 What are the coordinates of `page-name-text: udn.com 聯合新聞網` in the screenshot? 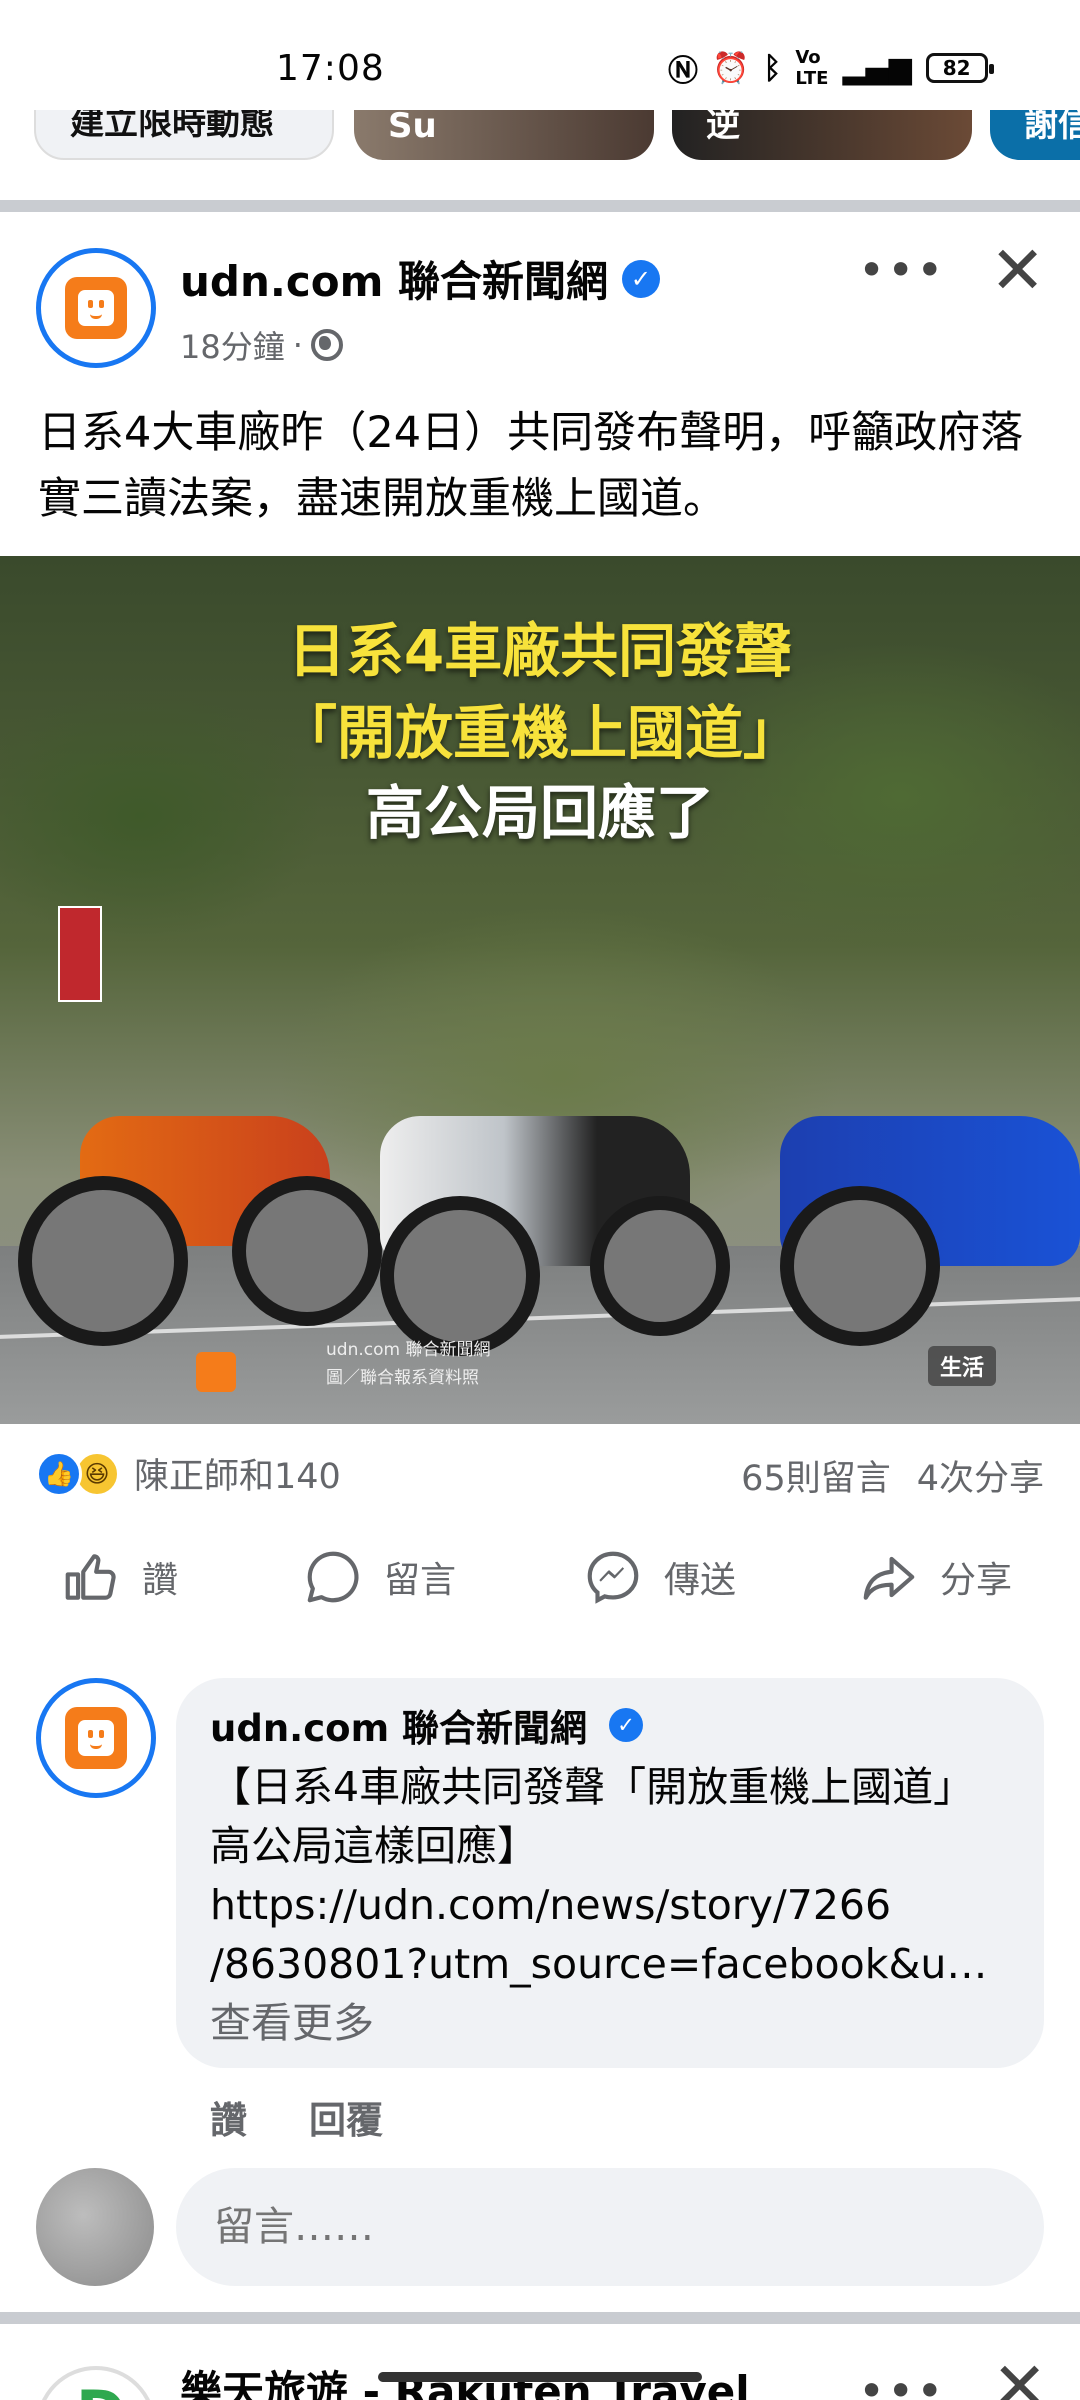 It's located at (394, 278).